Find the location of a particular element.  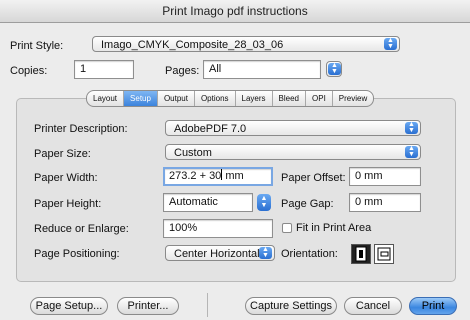

tab-bleed: Bleed is located at coordinates (290, 98).